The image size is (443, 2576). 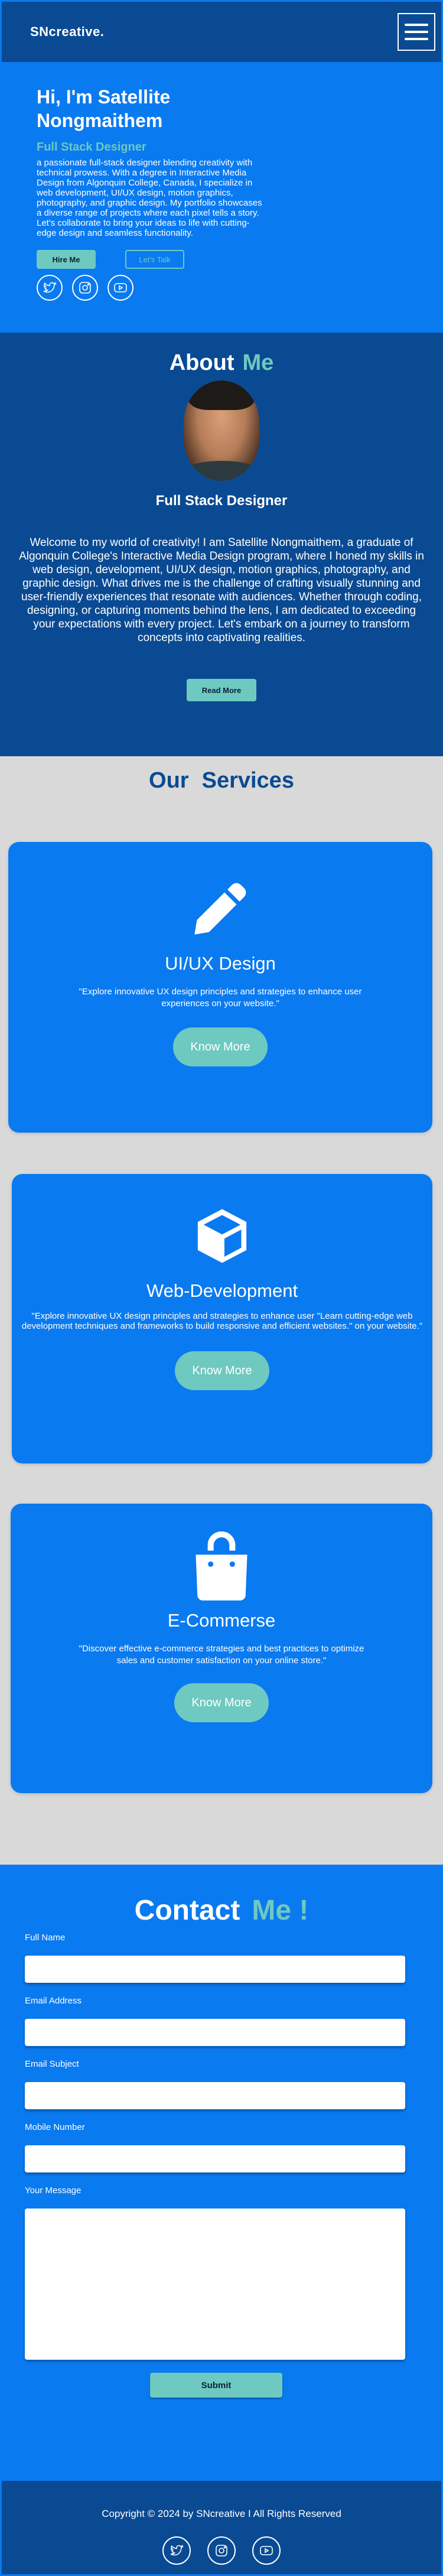 I want to click on lets-talk-button: Let's Talk, so click(x=154, y=259).